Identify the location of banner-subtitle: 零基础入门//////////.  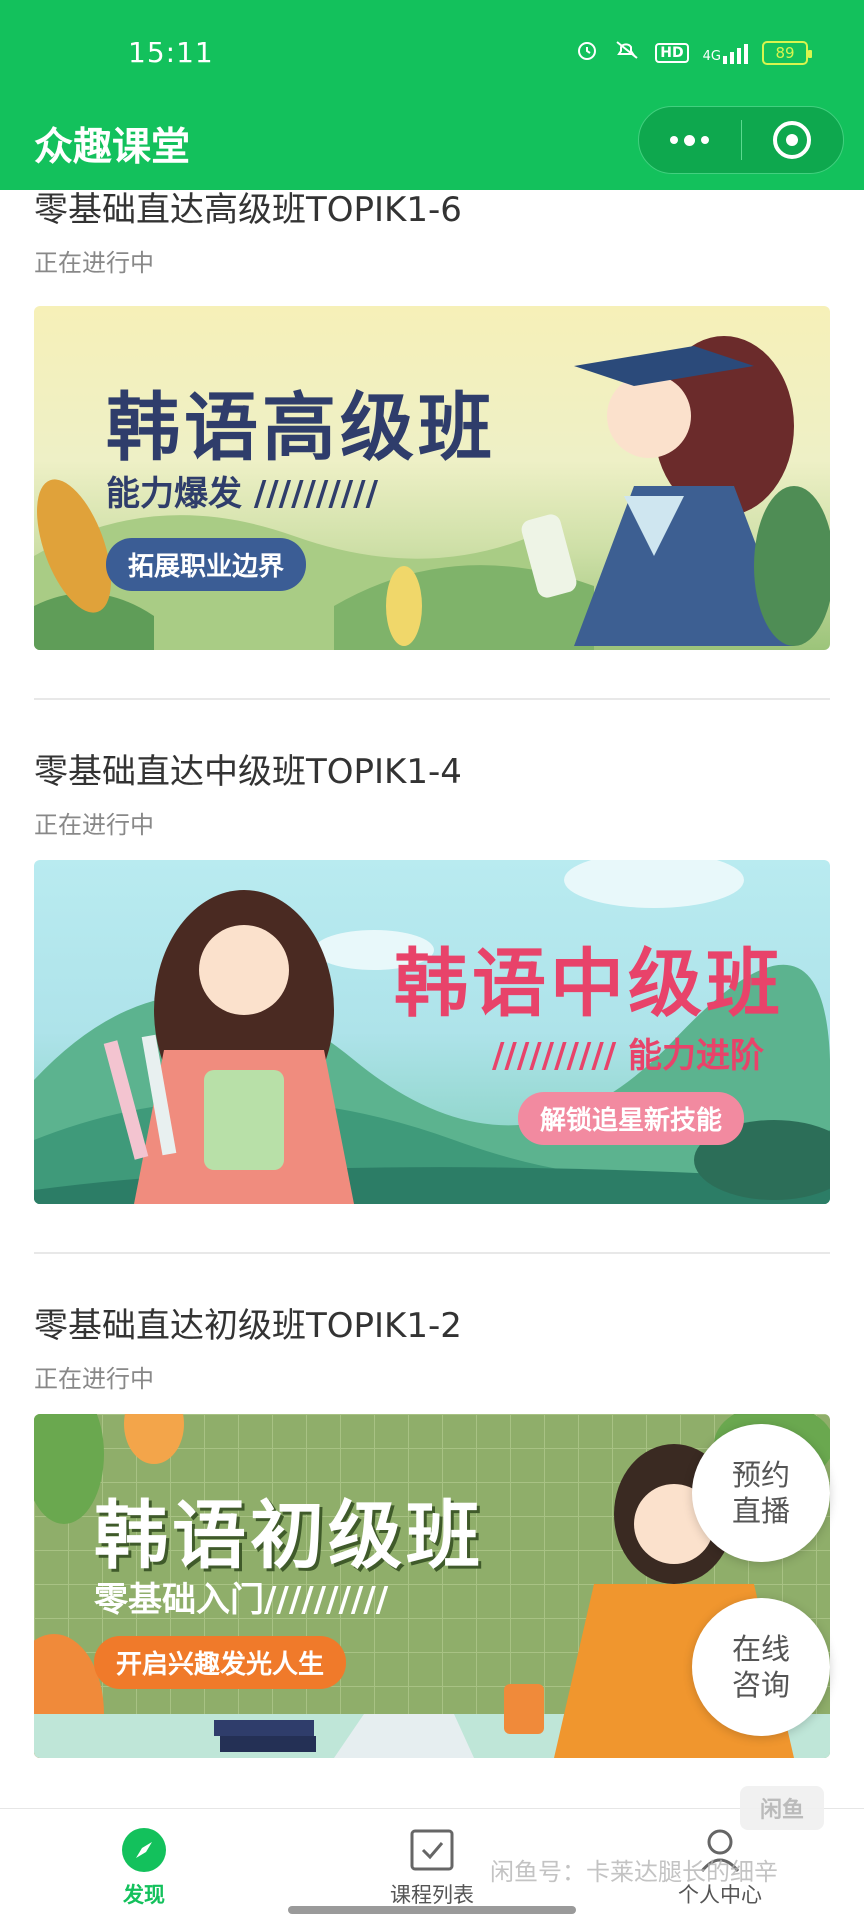
(241, 1600).